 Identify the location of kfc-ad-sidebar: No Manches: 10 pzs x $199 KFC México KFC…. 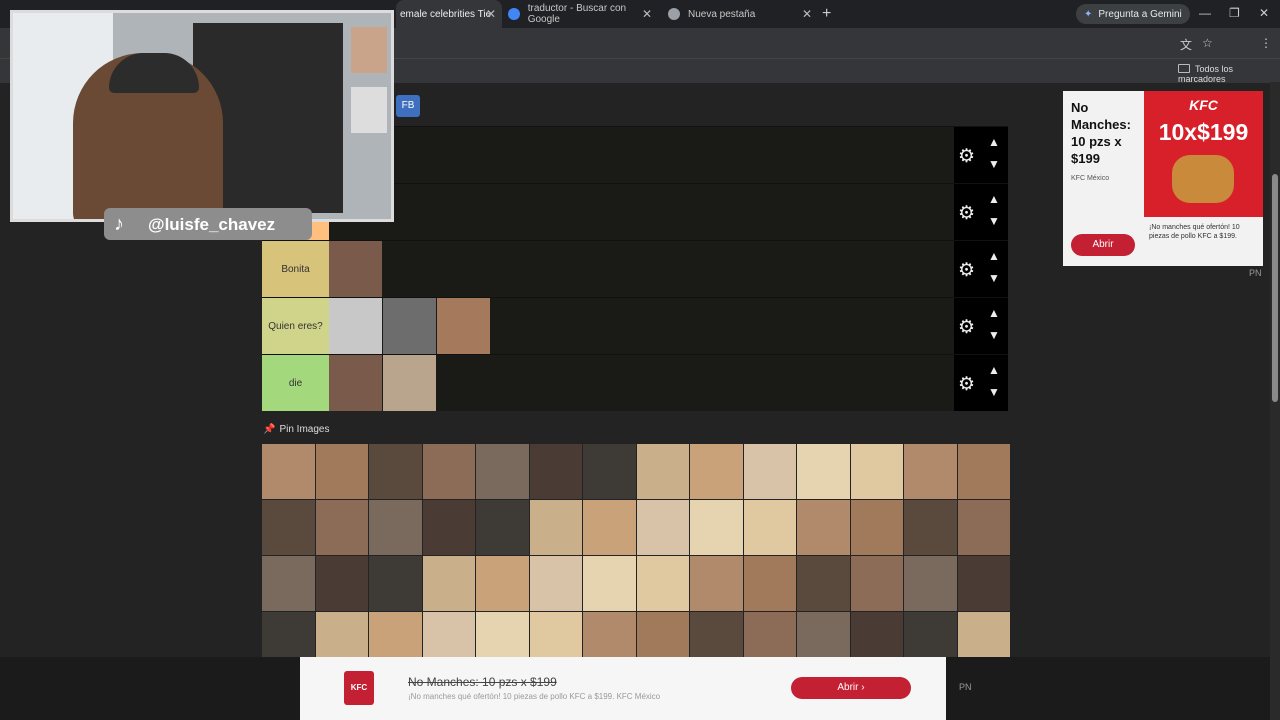
(1163, 178).